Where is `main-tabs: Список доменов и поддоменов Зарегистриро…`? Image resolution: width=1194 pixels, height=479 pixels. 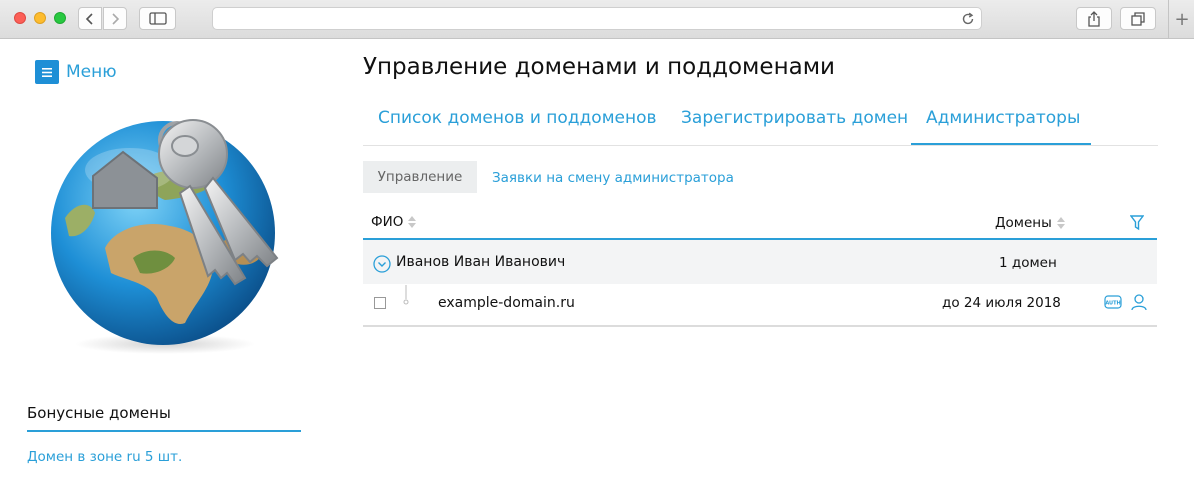
main-tabs: Список доменов и поддоменов Зарегистриро… is located at coordinates (760, 121).